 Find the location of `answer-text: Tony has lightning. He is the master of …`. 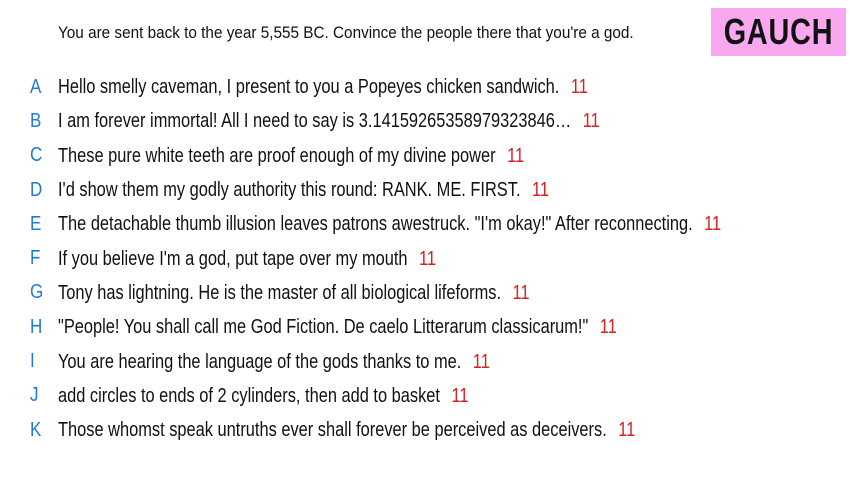

answer-text: Tony has lightning. He is the master of … is located at coordinates (280, 292).